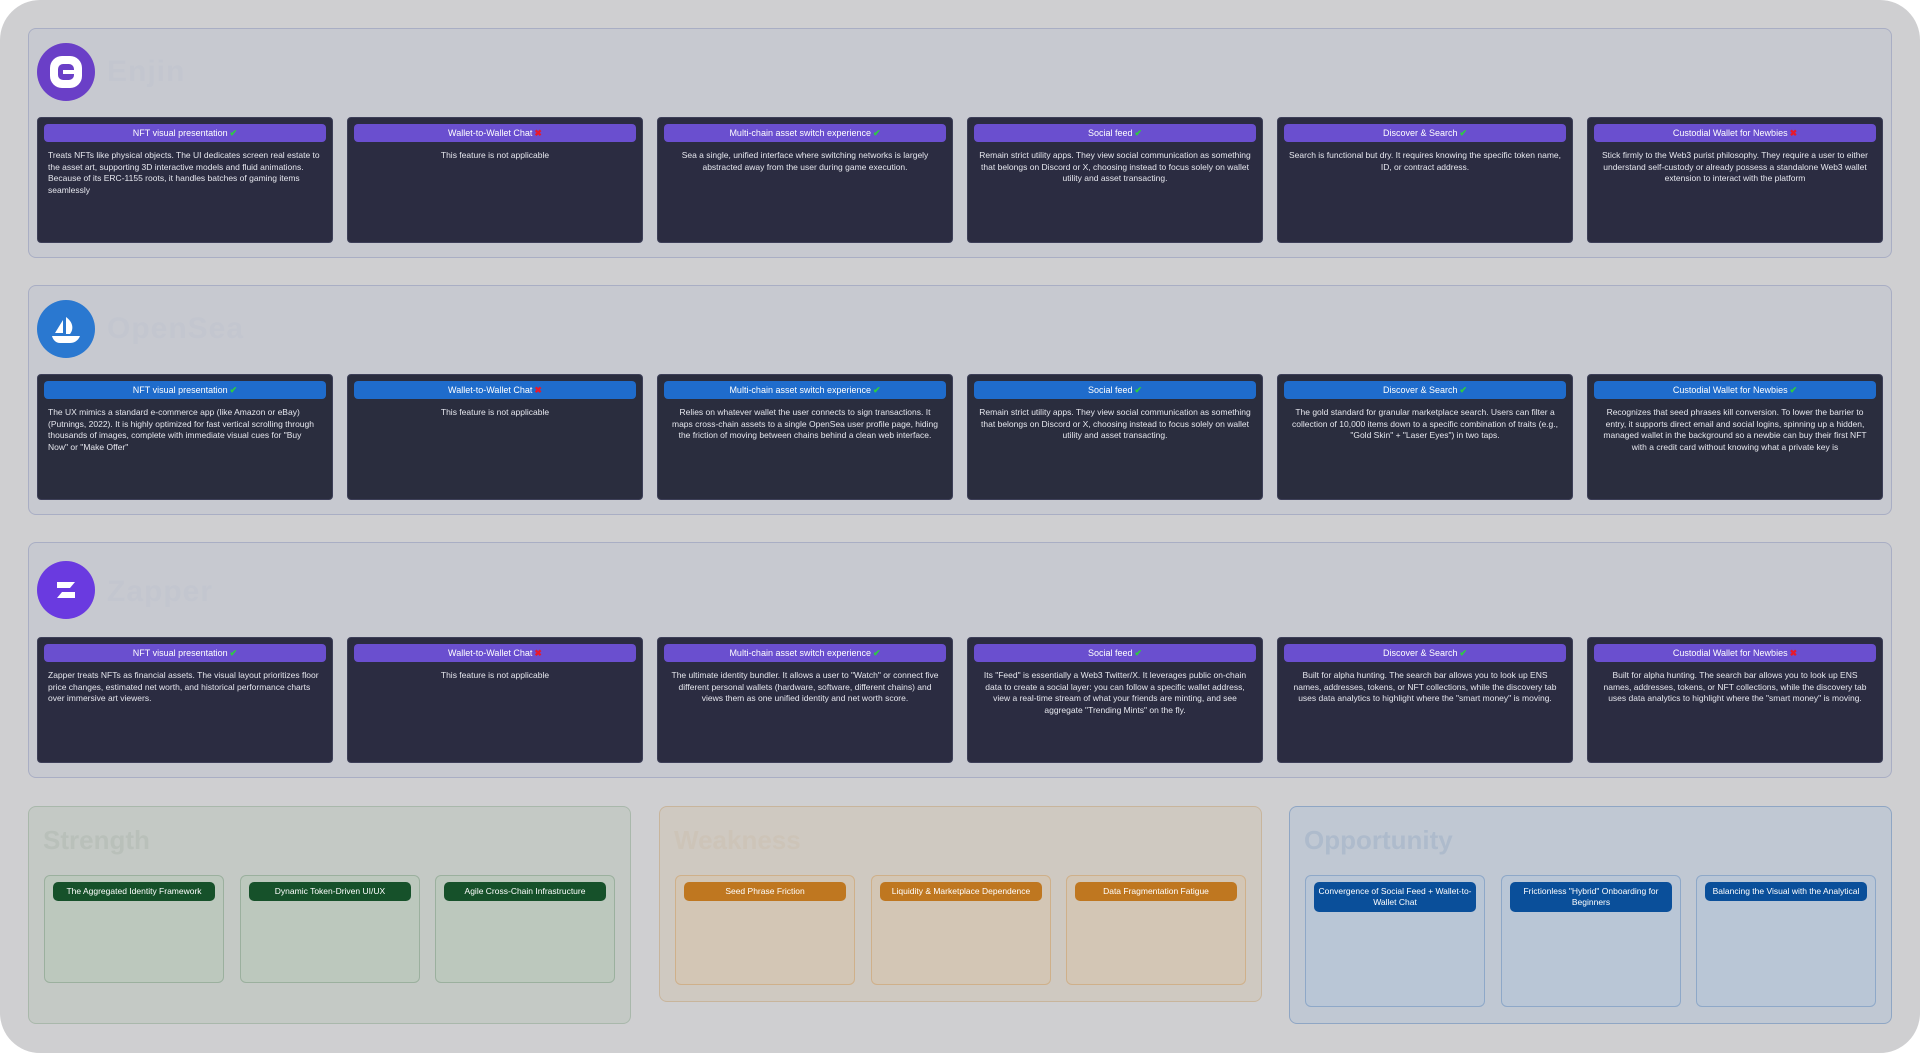 The height and width of the screenshot is (1053, 1920). What do you see at coordinates (66, 72) in the screenshot?
I see `enjin-e-icon` at bounding box center [66, 72].